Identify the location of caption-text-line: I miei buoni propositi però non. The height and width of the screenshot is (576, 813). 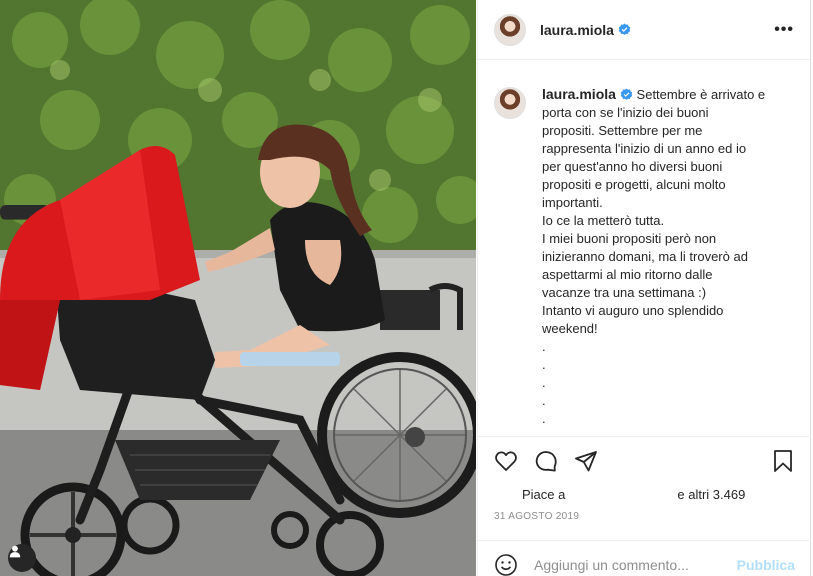
(629, 238).